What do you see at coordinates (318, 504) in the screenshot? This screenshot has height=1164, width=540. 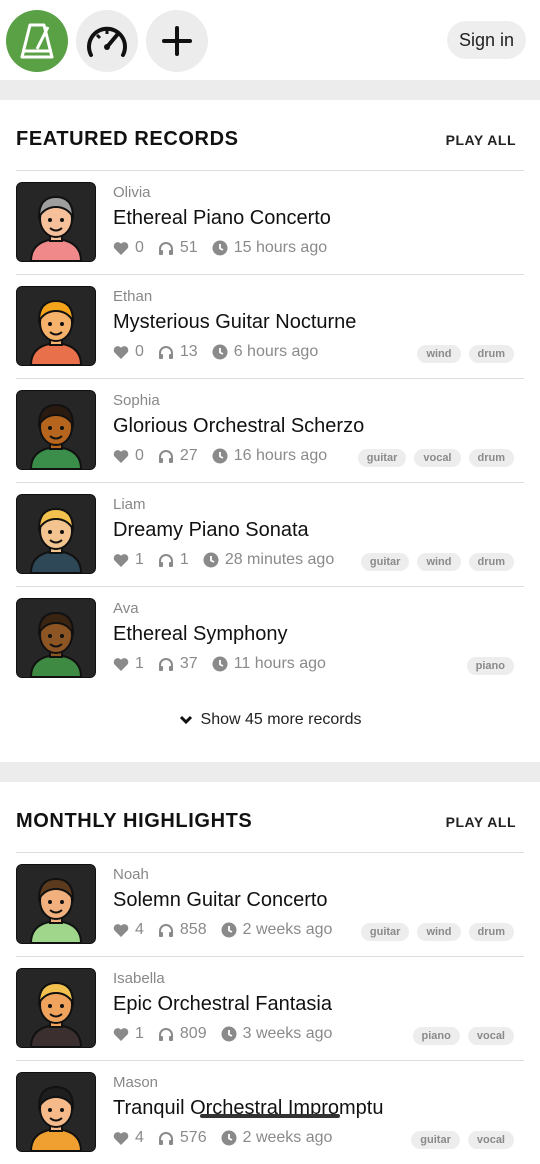 I see `author-name: Liam` at bounding box center [318, 504].